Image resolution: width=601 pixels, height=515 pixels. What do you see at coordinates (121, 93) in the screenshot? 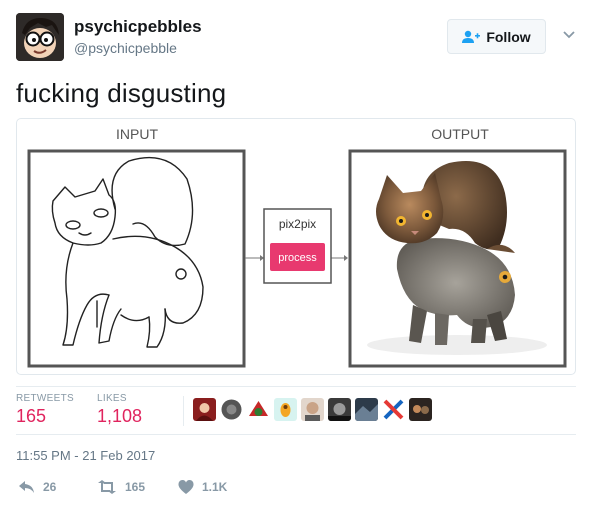
I see `tweet-text: fucking disgusting` at bounding box center [121, 93].